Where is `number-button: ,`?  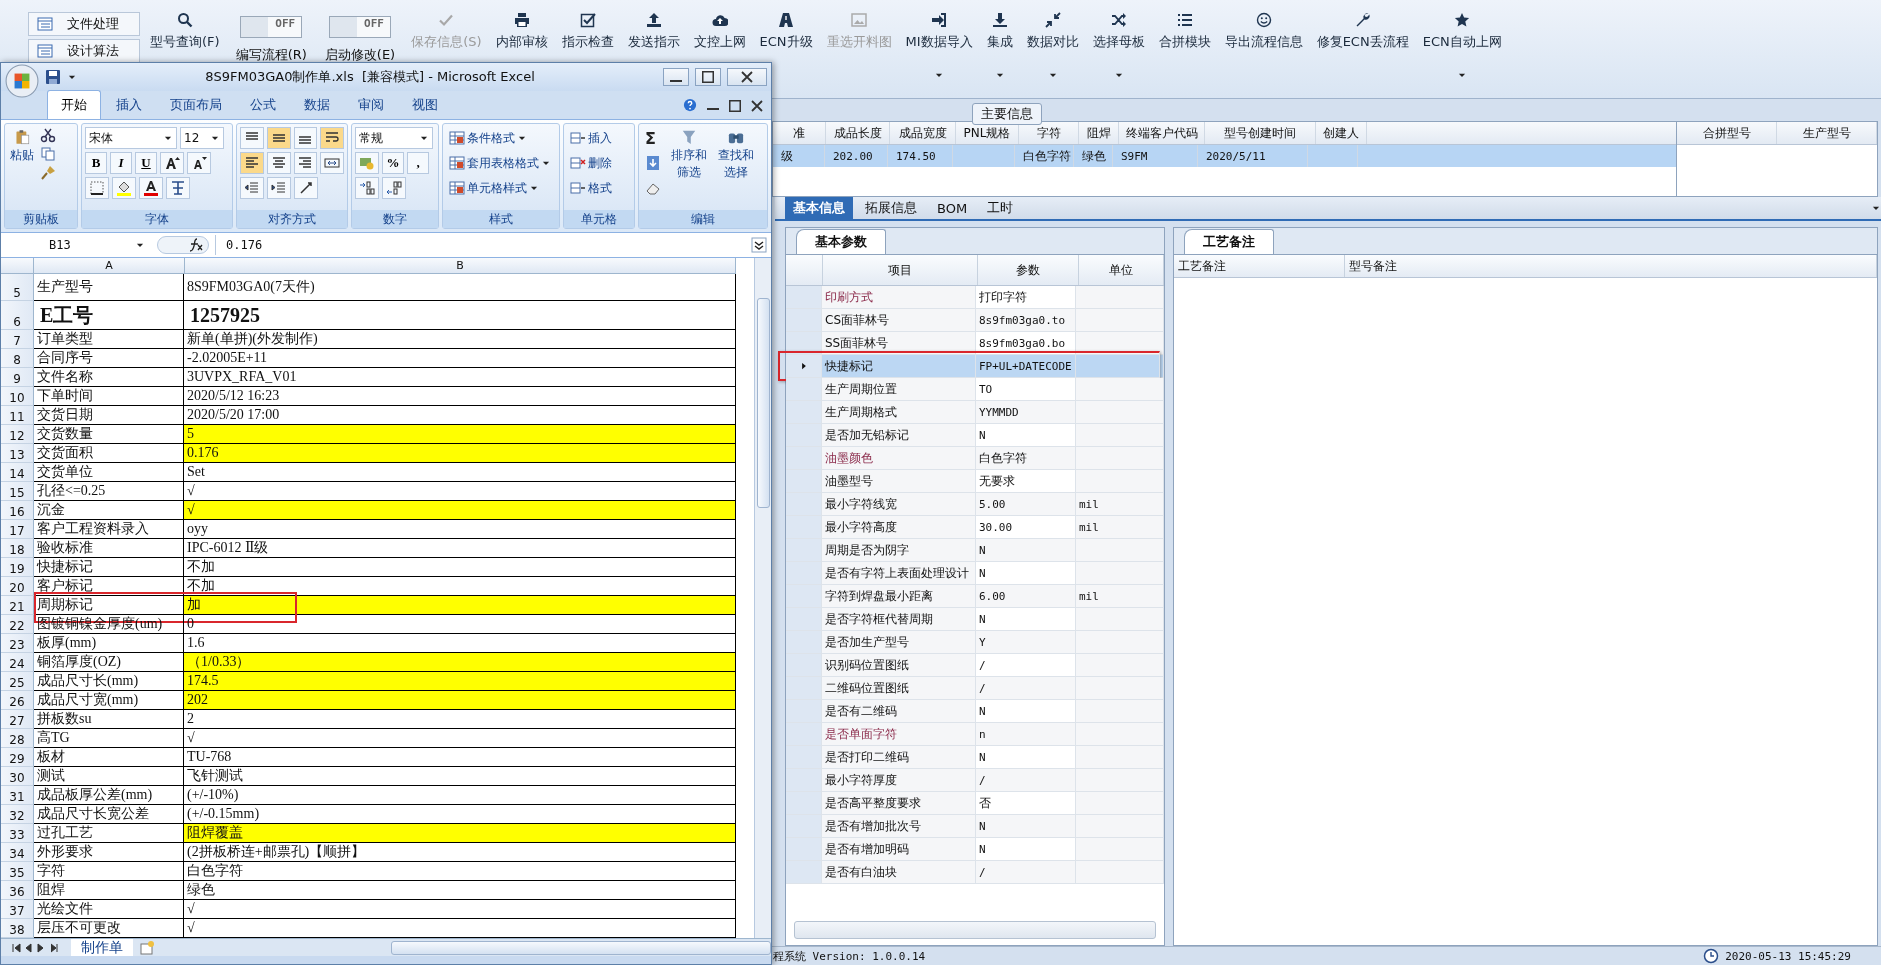 number-button: , is located at coordinates (418, 163).